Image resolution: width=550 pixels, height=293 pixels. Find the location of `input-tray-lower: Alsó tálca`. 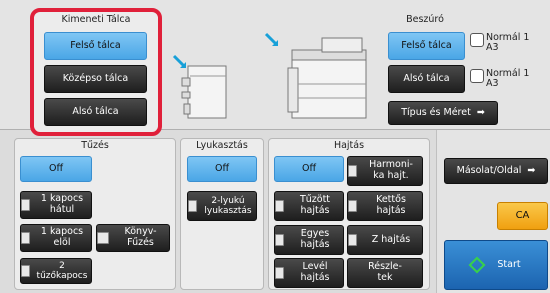

input-tray-lower: Alsó tálca is located at coordinates (426, 79).